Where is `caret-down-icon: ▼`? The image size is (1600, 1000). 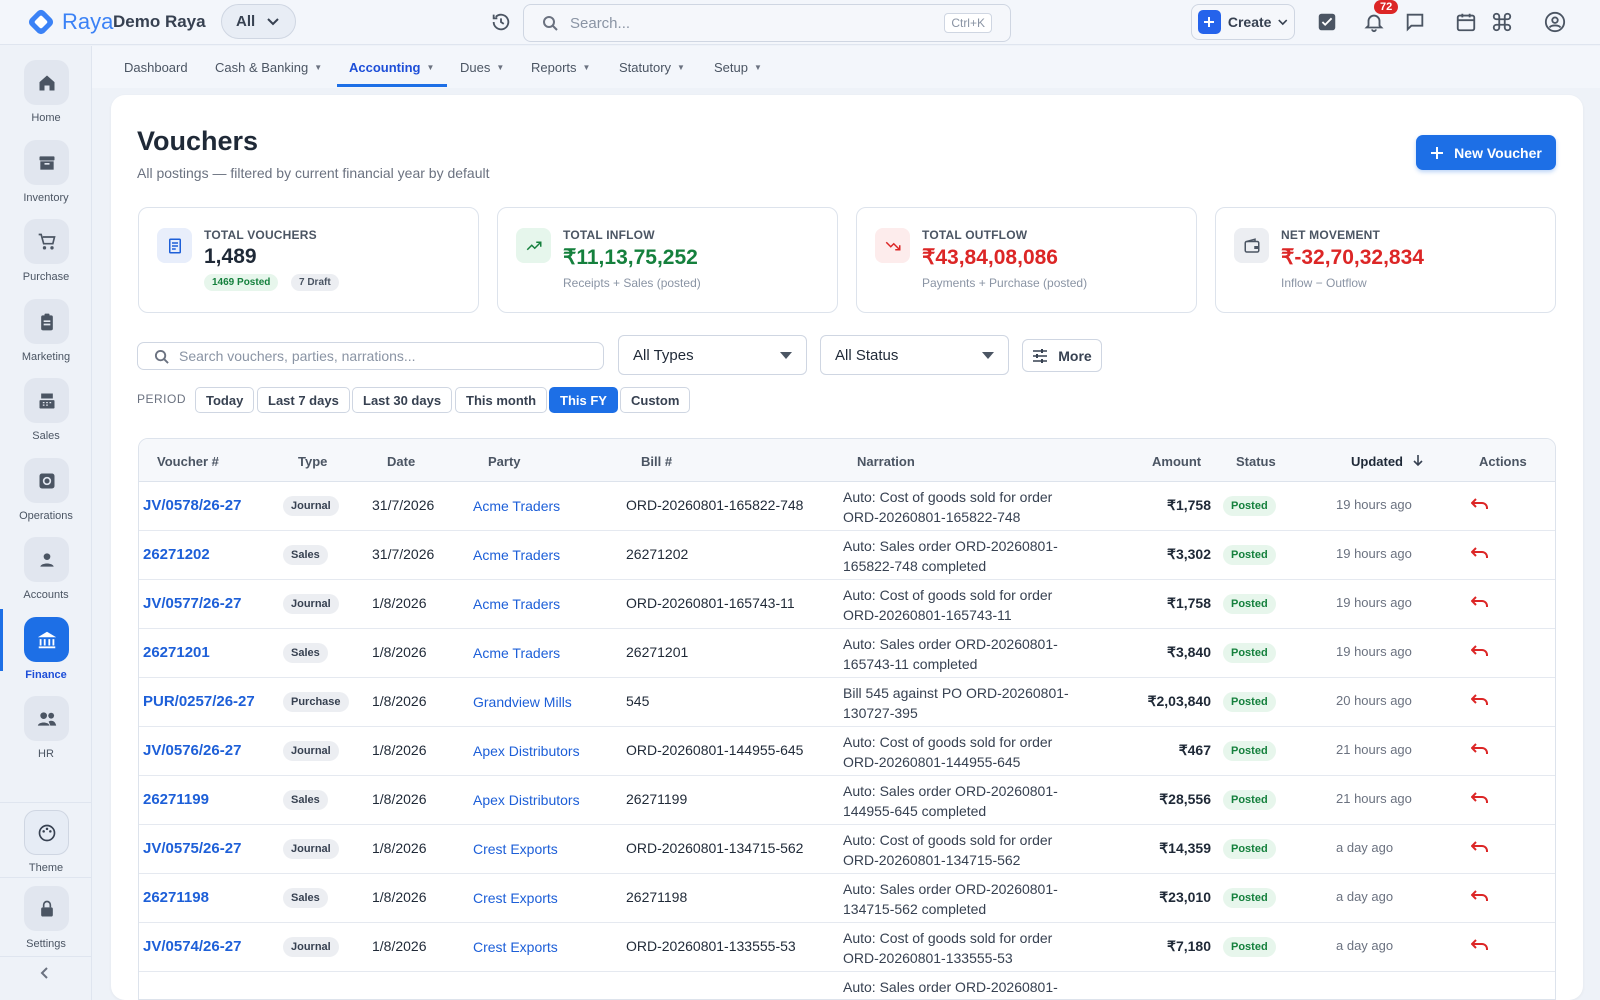
caret-down-icon: ▼ is located at coordinates (500, 67).